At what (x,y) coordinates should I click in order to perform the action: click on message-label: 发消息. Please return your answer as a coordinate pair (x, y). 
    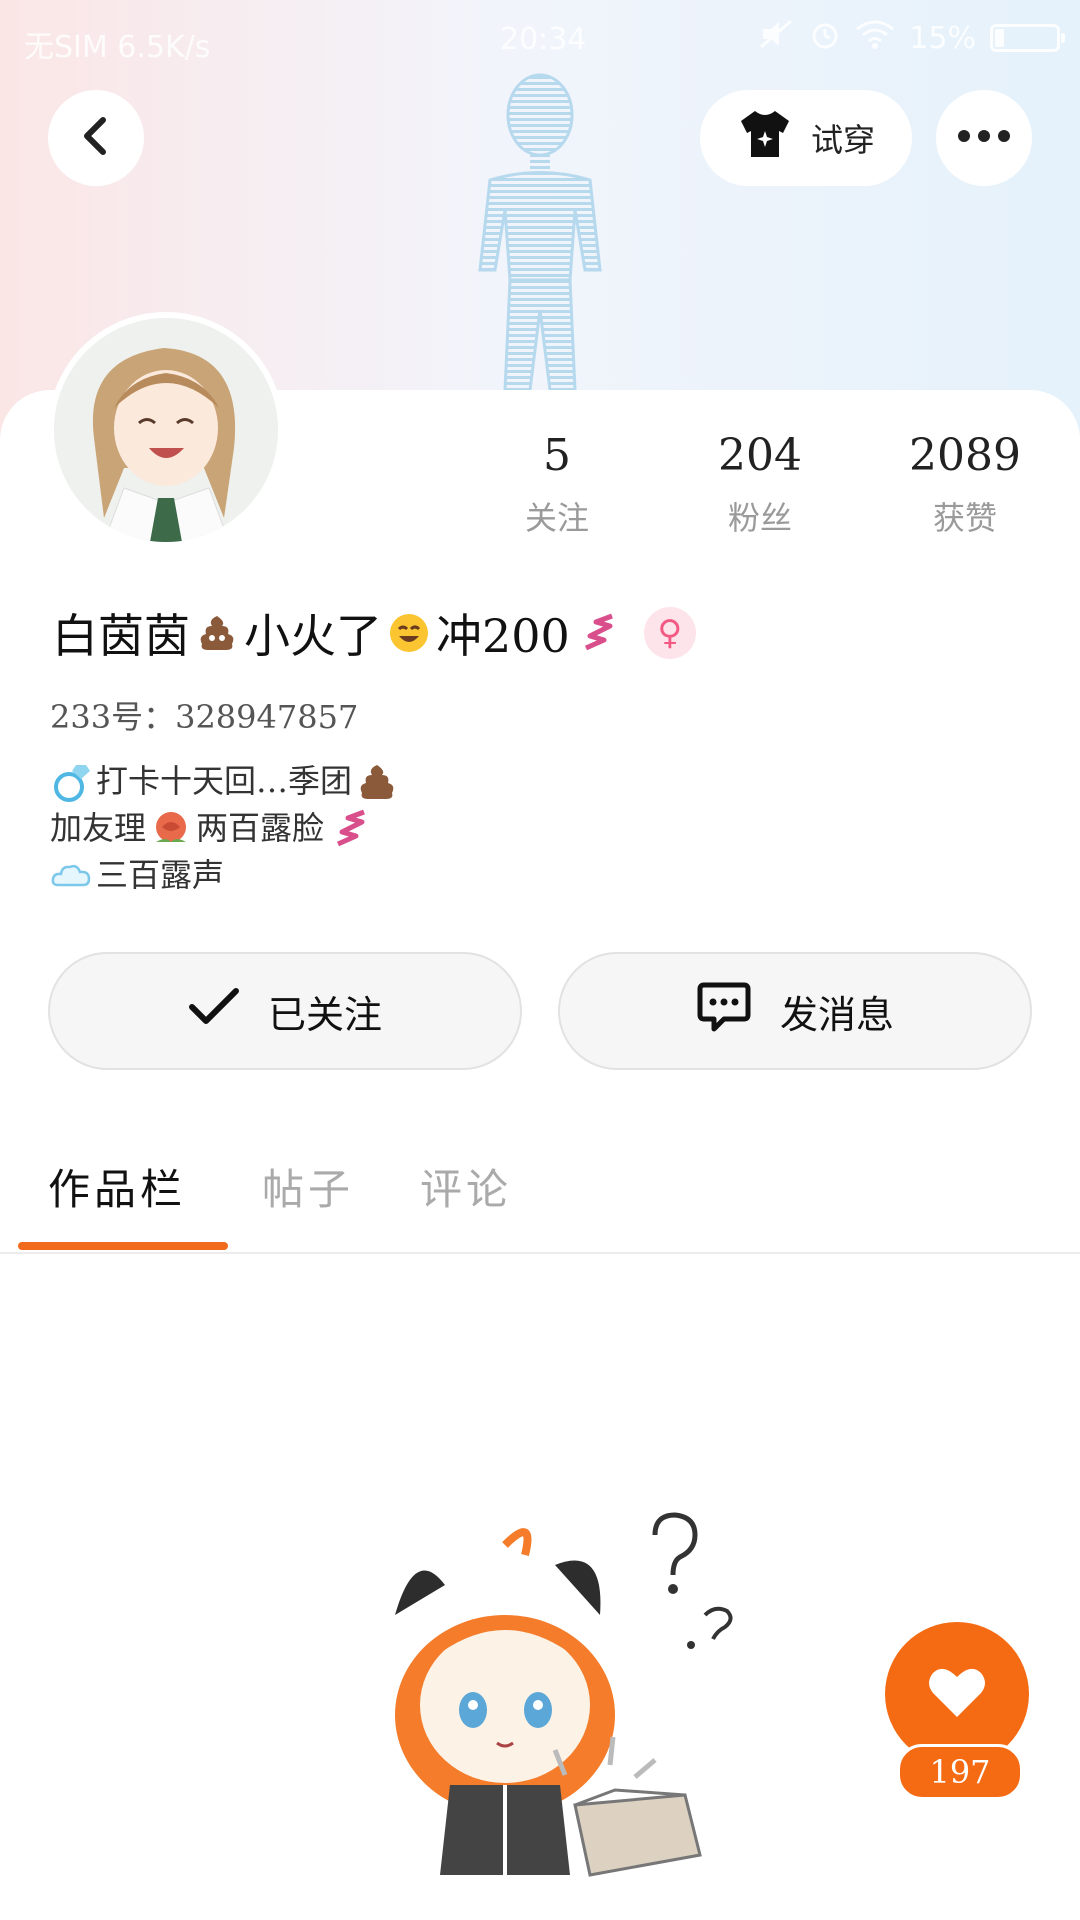
    Looking at the image, I should click on (836, 1014).